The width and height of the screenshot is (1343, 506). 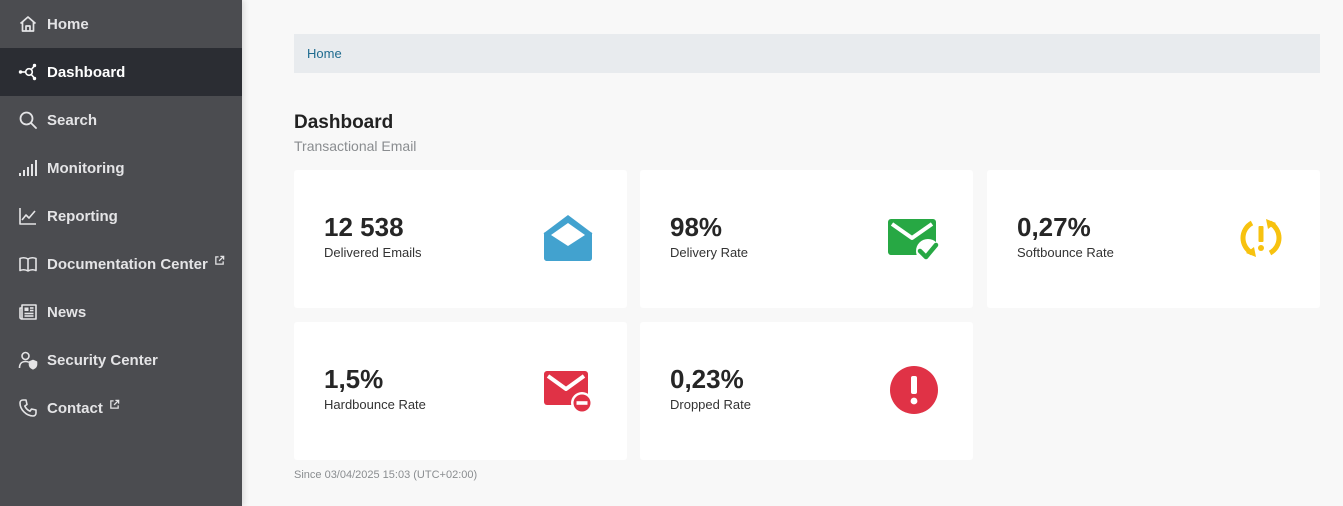 What do you see at coordinates (460, 391) in the screenshot?
I see `stat-card-hardbounce-rate: 1,5% Hardbounce Rate` at bounding box center [460, 391].